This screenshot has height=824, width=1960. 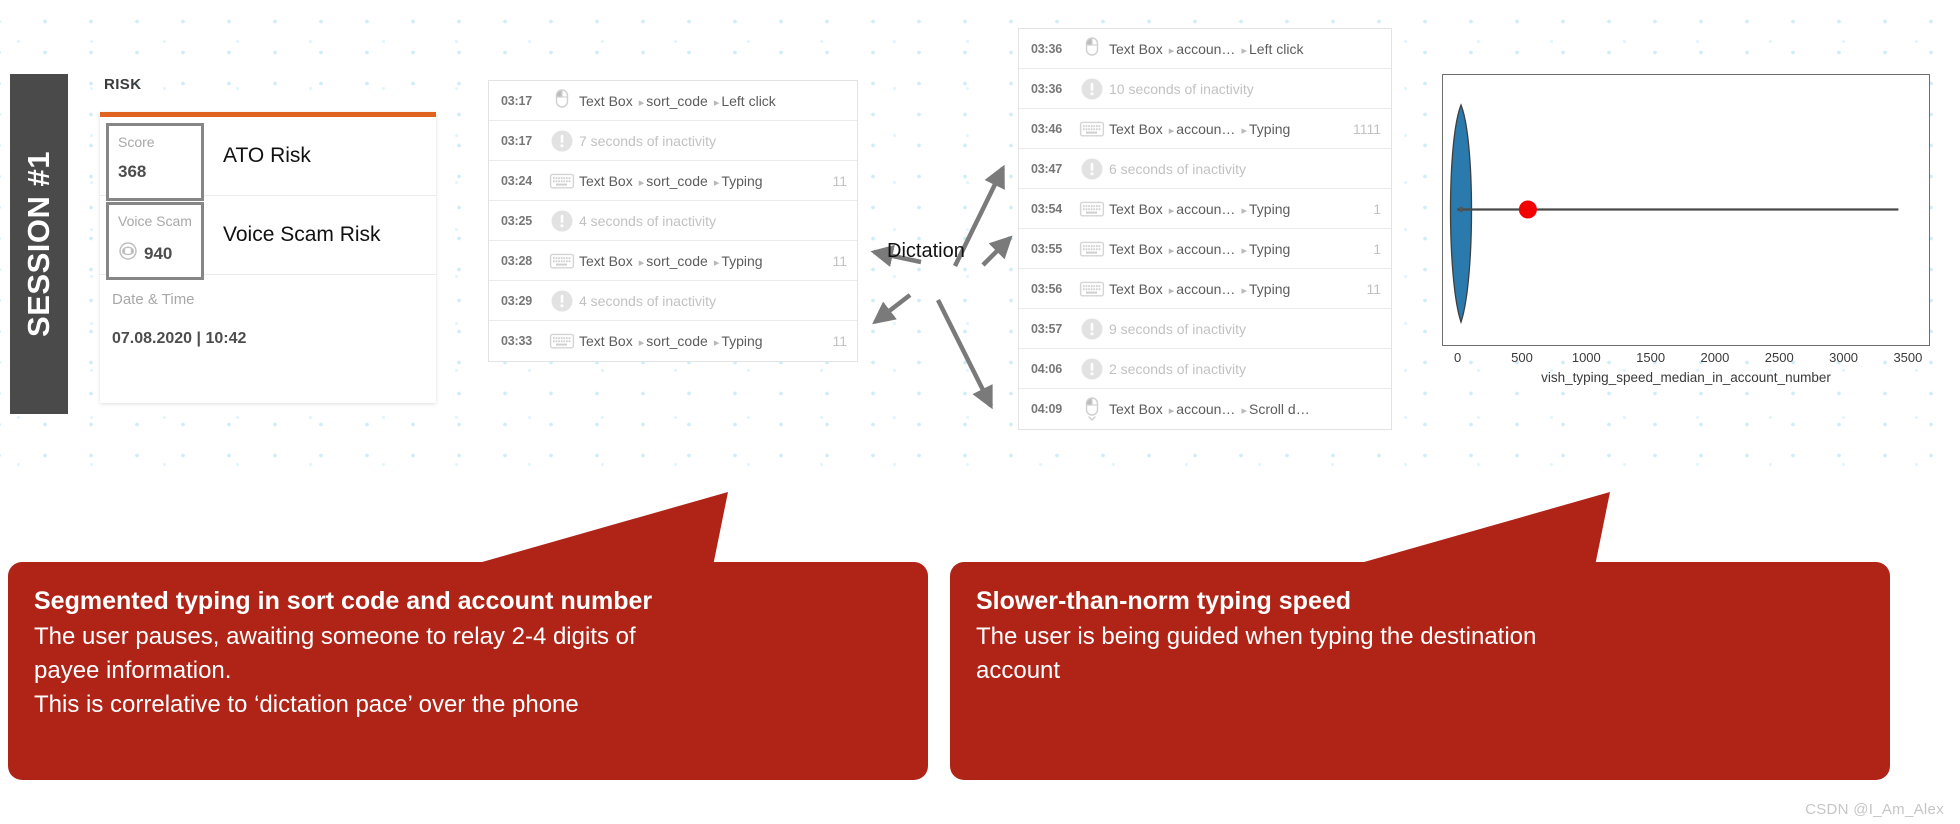 What do you see at coordinates (1164, 601) in the screenshot?
I see `callout-right-title: Slower-than-norm typing speed` at bounding box center [1164, 601].